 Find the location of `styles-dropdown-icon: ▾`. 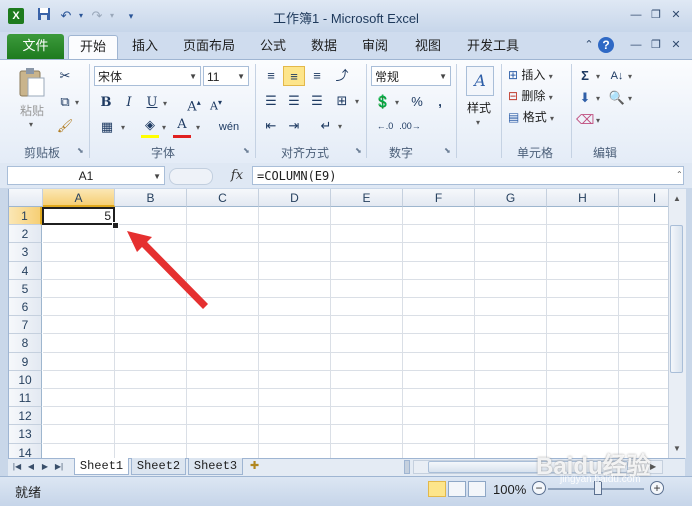

styles-dropdown-icon: ▾ is located at coordinates (478, 122).